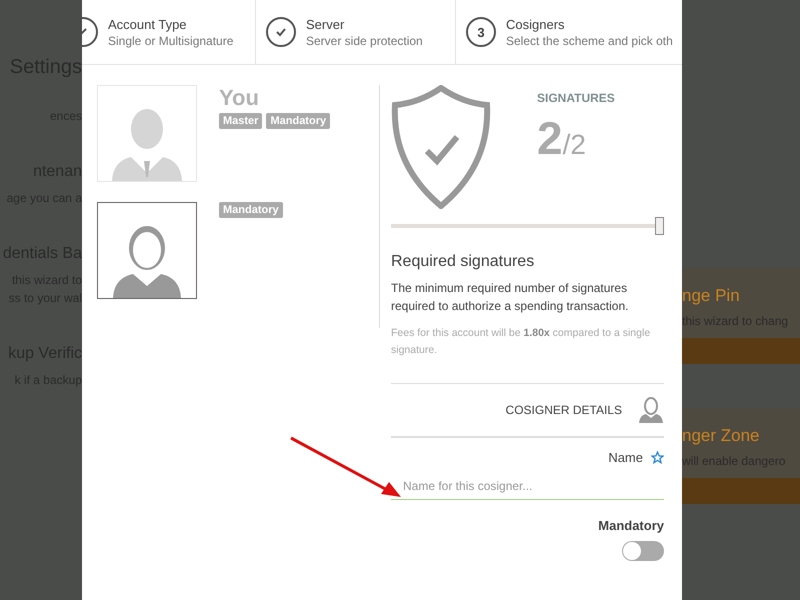  Describe the element at coordinates (355, 32) in the screenshot. I see `wizard-step: Server Server side protection` at that location.